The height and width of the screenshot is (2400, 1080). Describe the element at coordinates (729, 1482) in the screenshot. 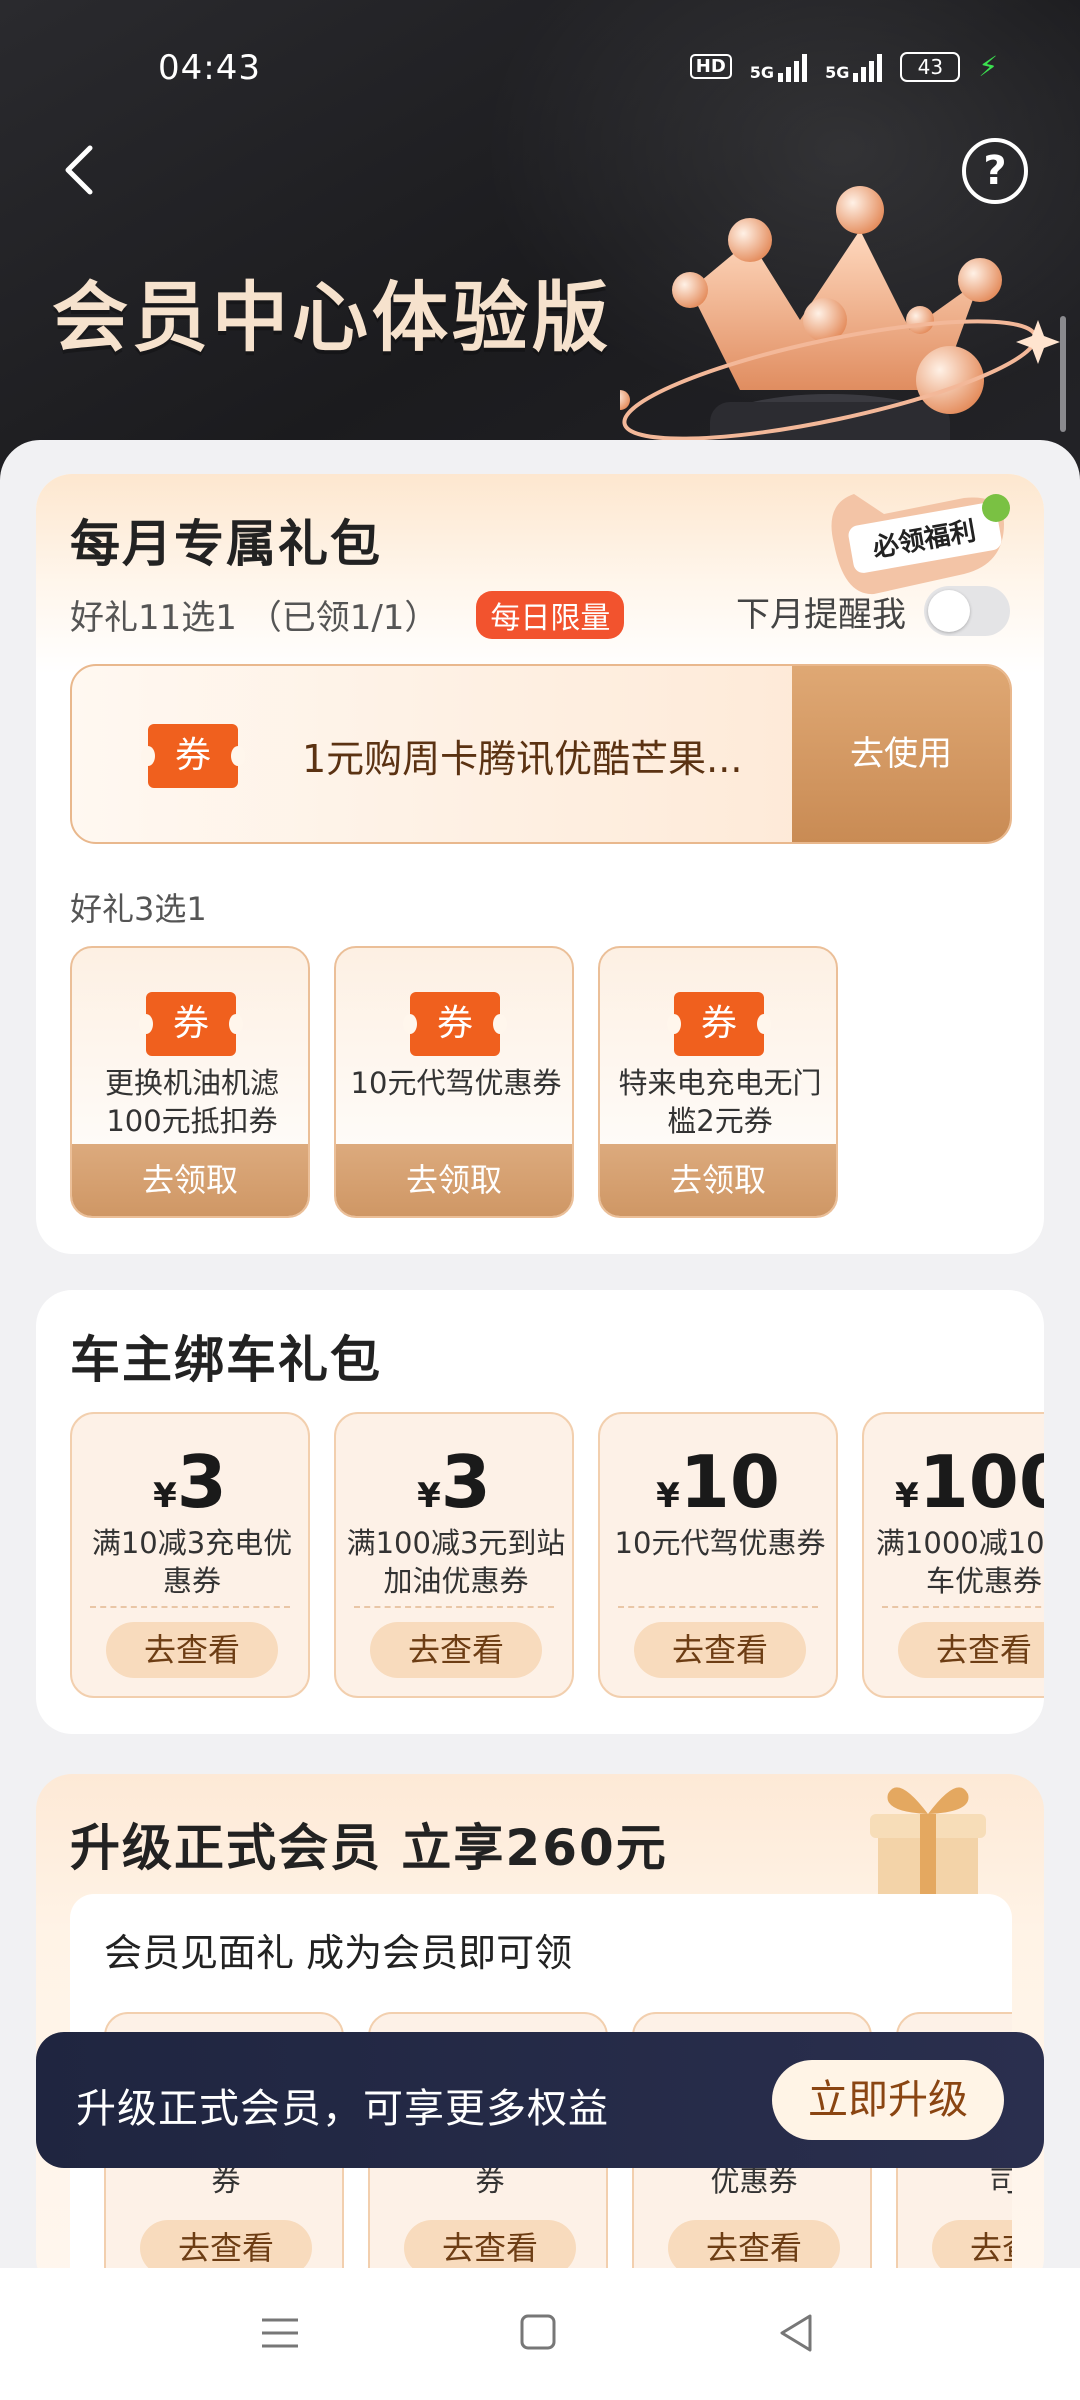

I see `coupon-amount: 10` at that location.